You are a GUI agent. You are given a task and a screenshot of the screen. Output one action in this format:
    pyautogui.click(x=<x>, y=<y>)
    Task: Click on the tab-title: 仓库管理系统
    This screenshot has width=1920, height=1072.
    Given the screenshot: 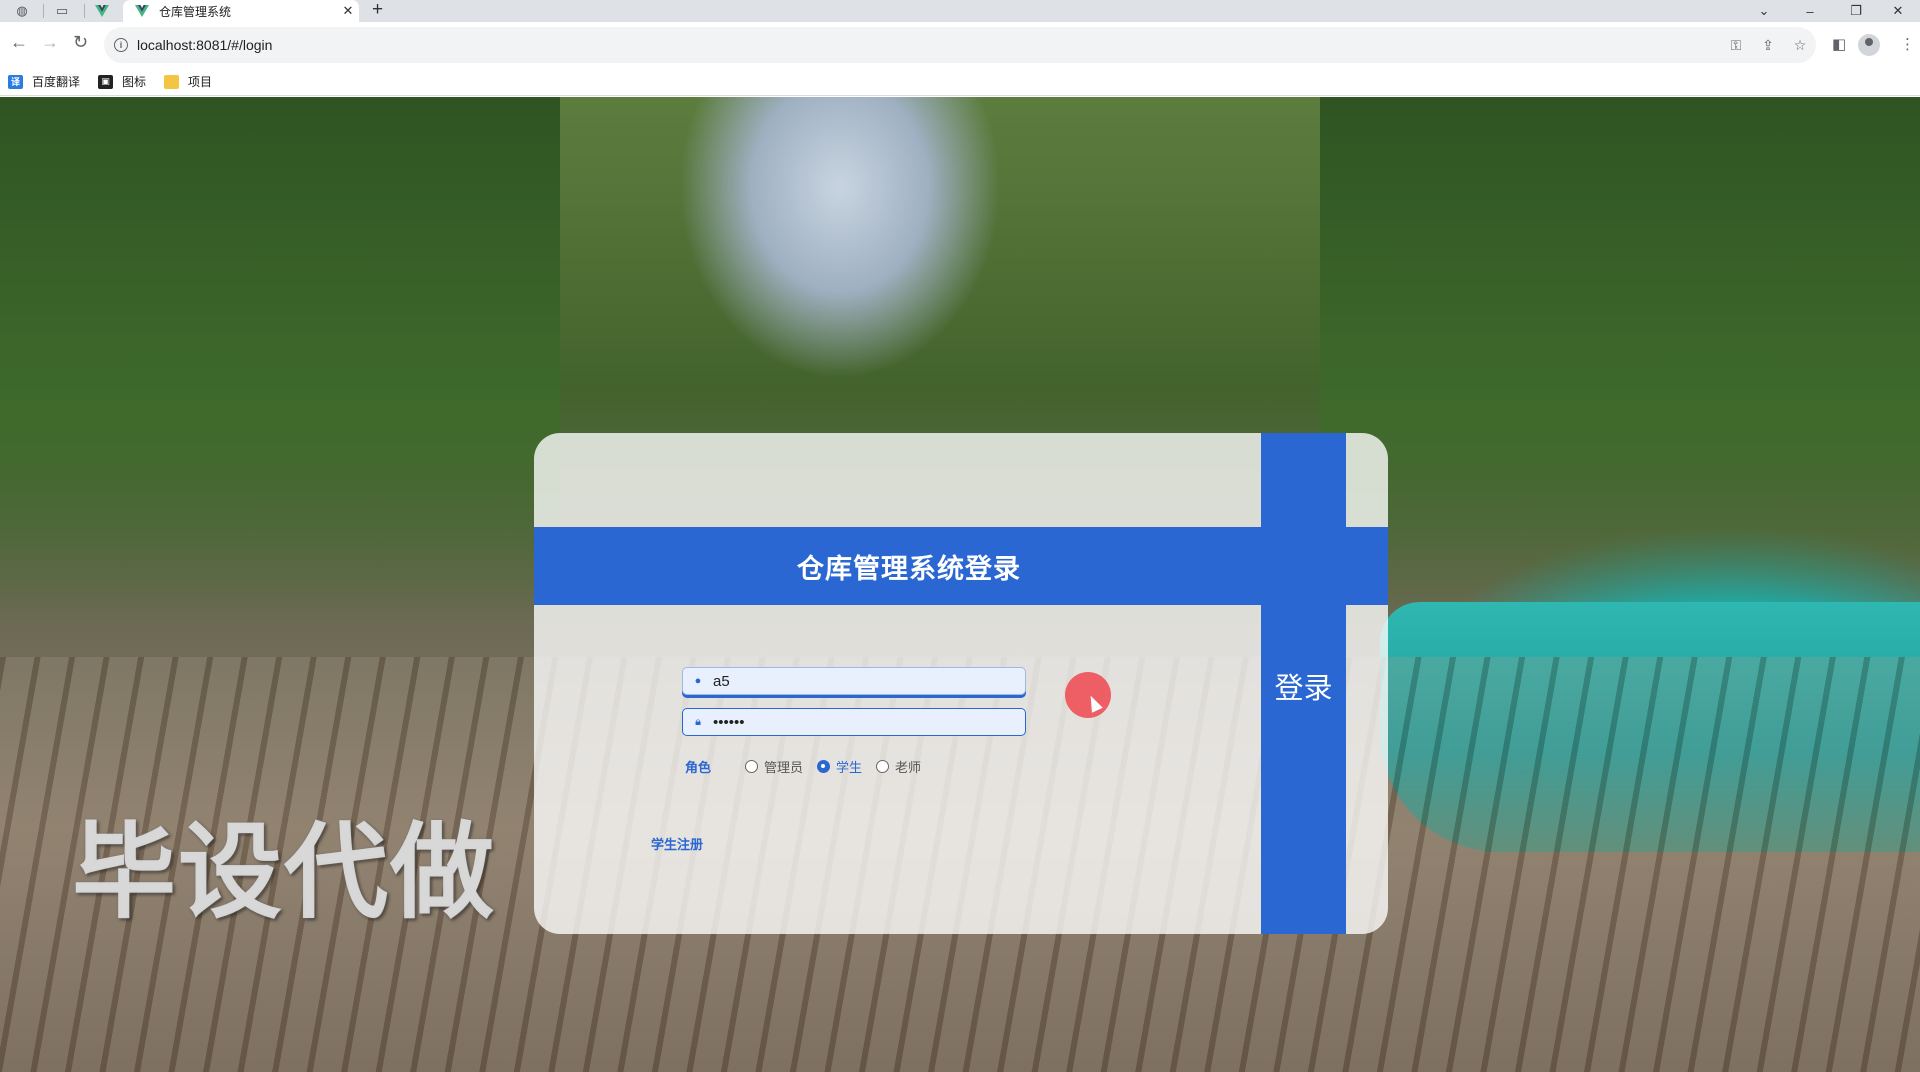 What is the action you would take?
    pyautogui.click(x=195, y=11)
    